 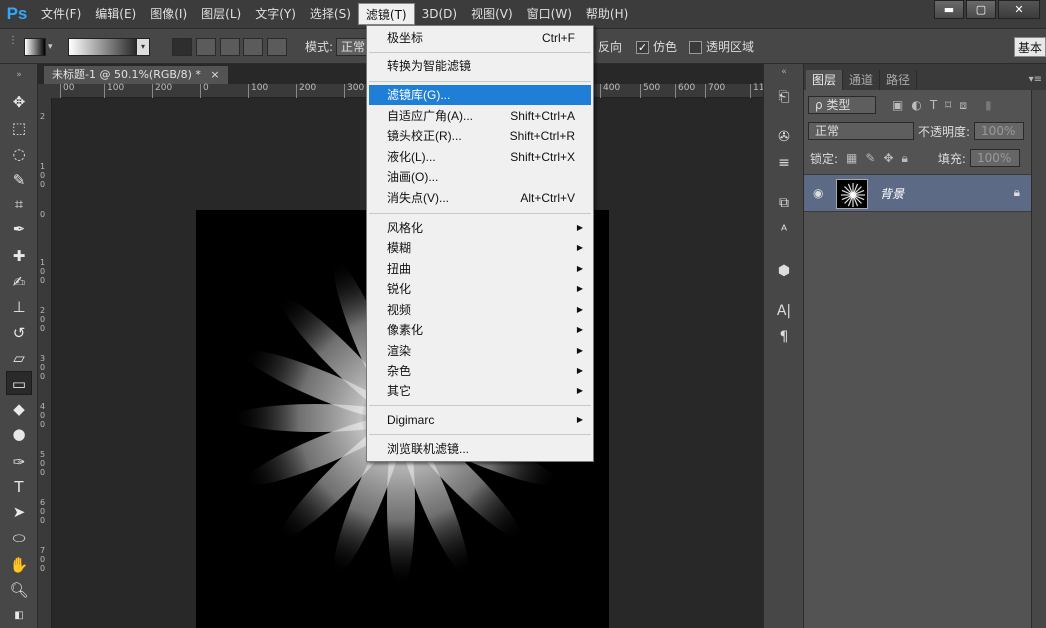 What do you see at coordinates (888, 158) in the screenshot?
I see `lock-position-icon: ✥` at bounding box center [888, 158].